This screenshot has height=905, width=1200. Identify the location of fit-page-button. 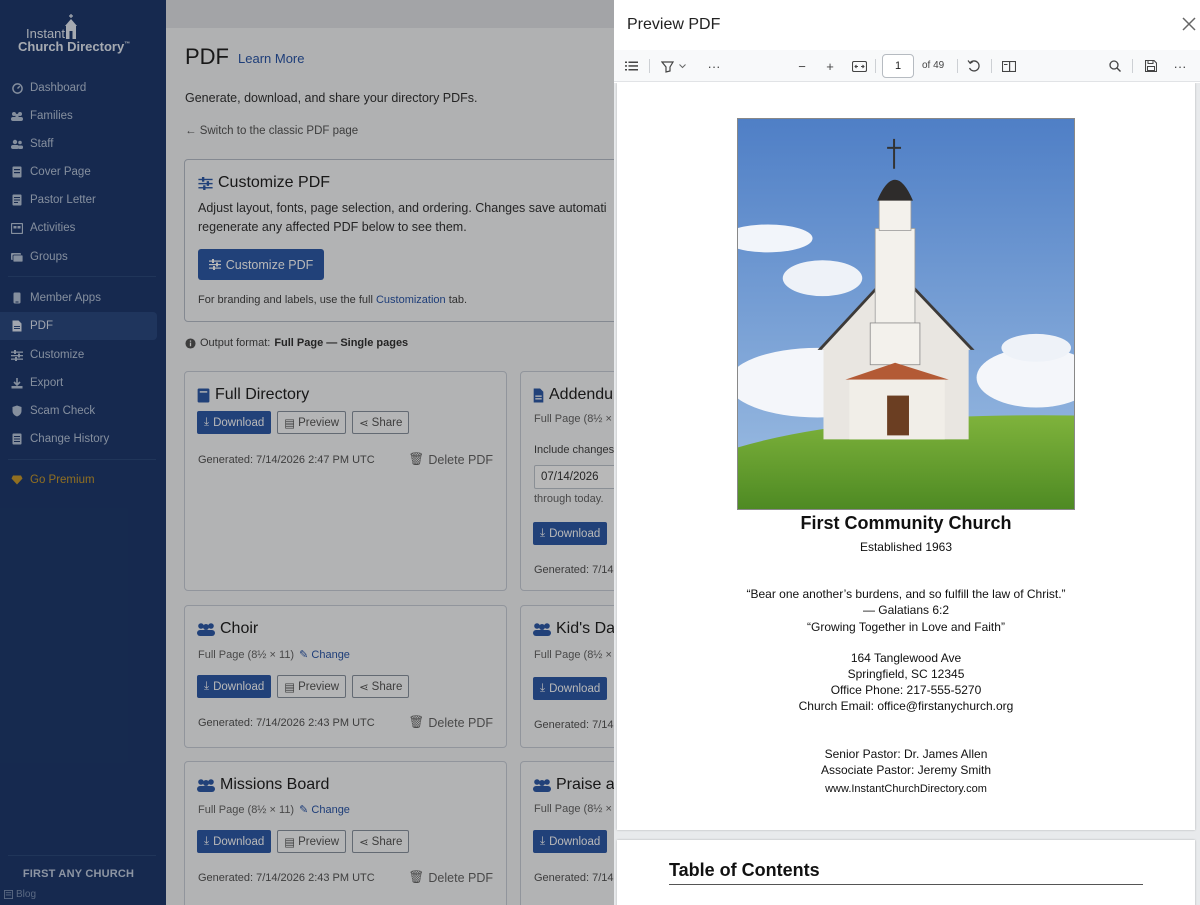
(859, 66).